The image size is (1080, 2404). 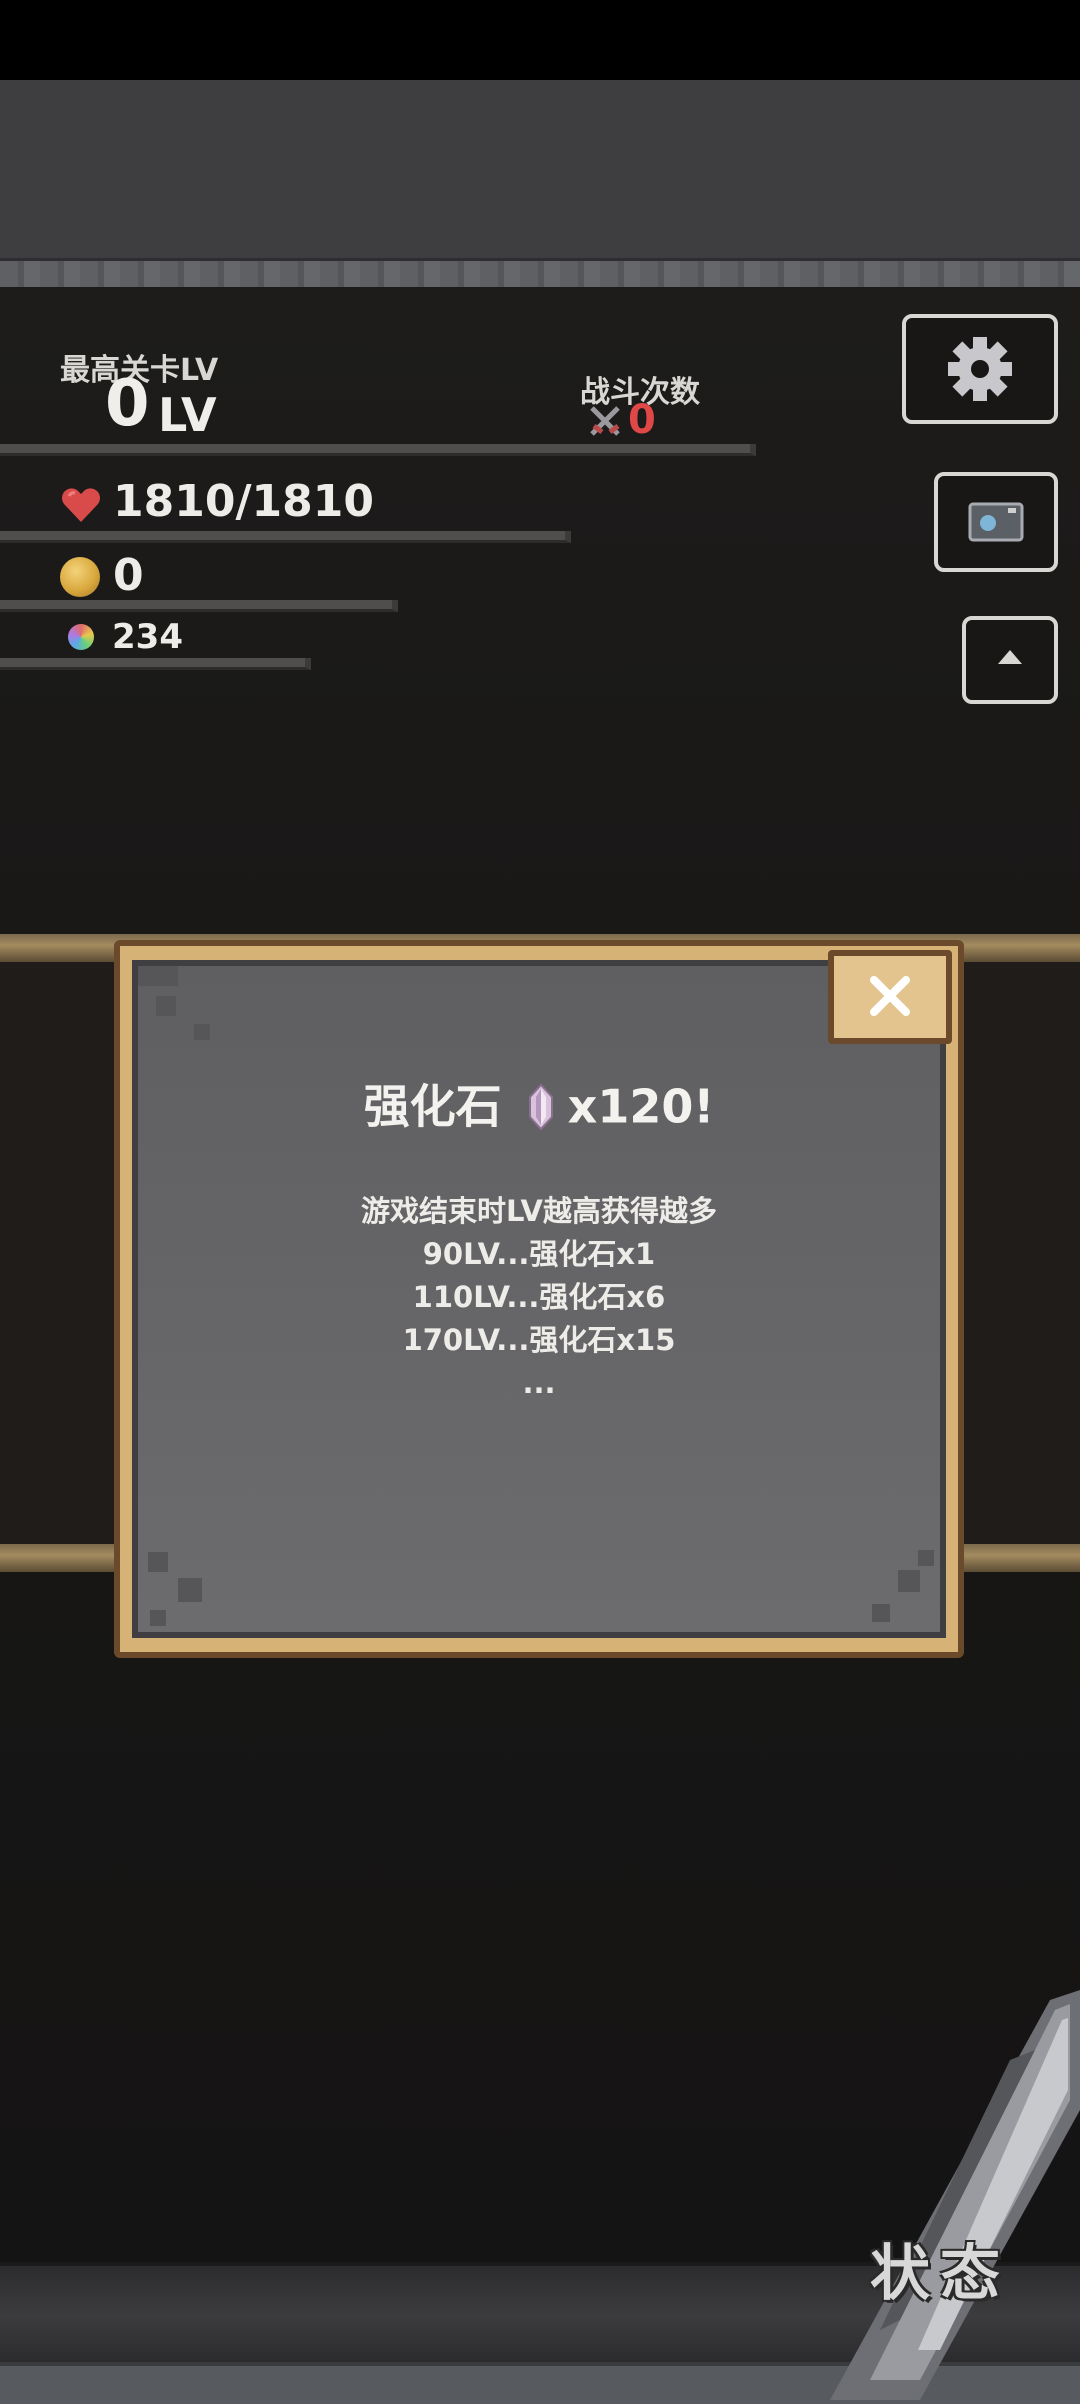 What do you see at coordinates (539, 1340) in the screenshot?
I see `dialog-line: 170LV...强化石x15` at bounding box center [539, 1340].